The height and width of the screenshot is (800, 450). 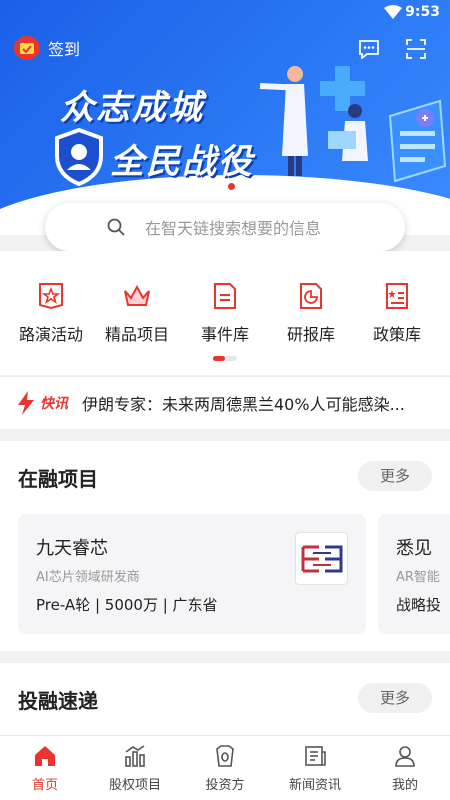 What do you see at coordinates (225, 13) in the screenshot?
I see `status-bar: 9:53` at bounding box center [225, 13].